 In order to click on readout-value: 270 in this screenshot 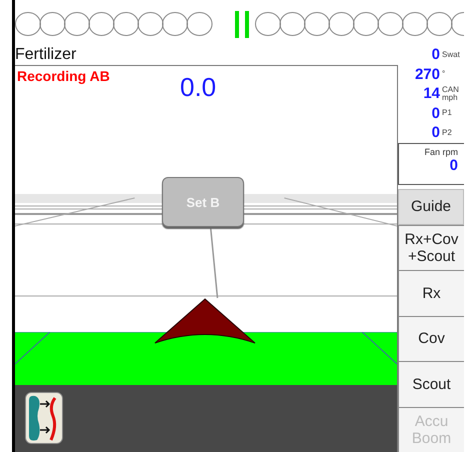, I will do `click(427, 74)`.